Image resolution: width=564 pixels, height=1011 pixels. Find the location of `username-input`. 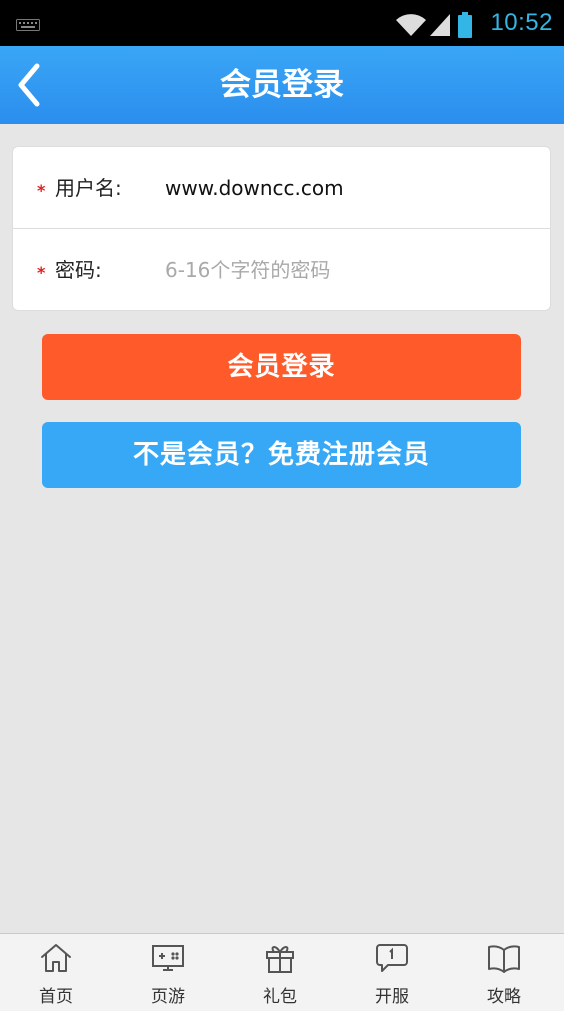

username-input is located at coordinates (350, 188).